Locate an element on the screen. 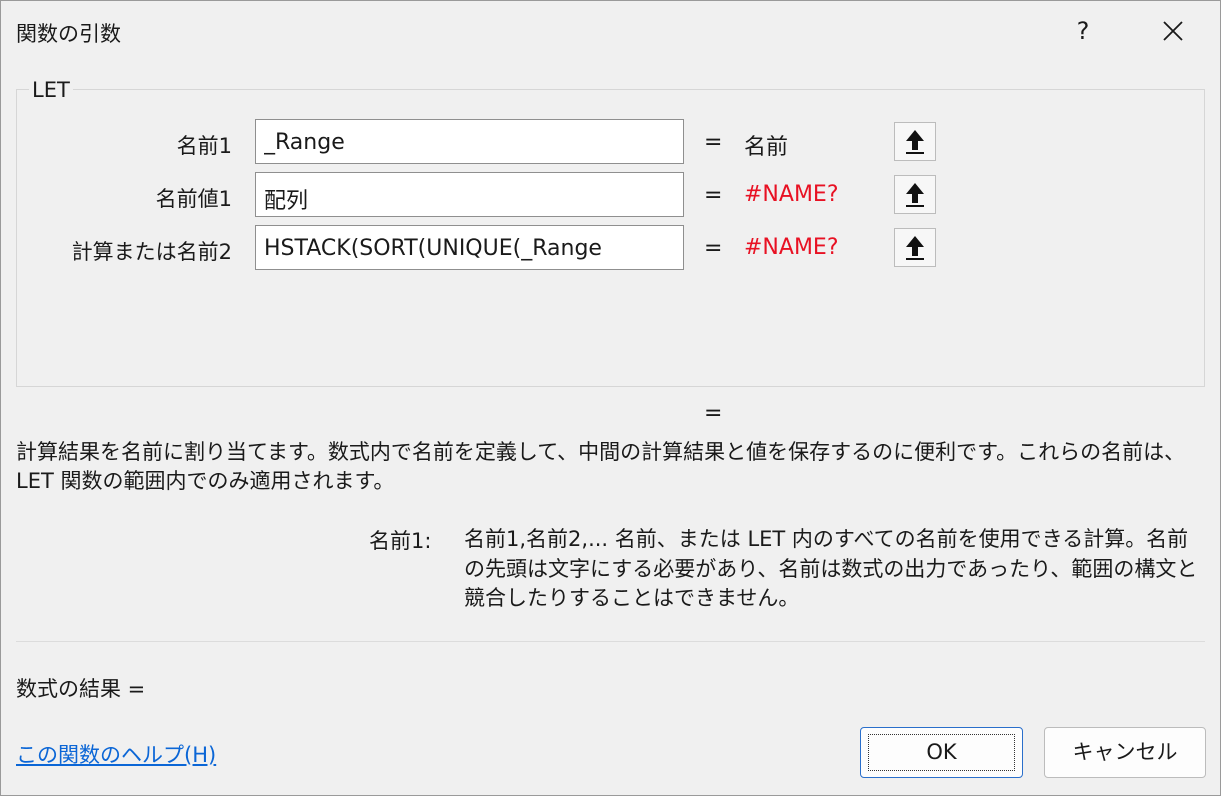  close-button is located at coordinates (1173, 31).